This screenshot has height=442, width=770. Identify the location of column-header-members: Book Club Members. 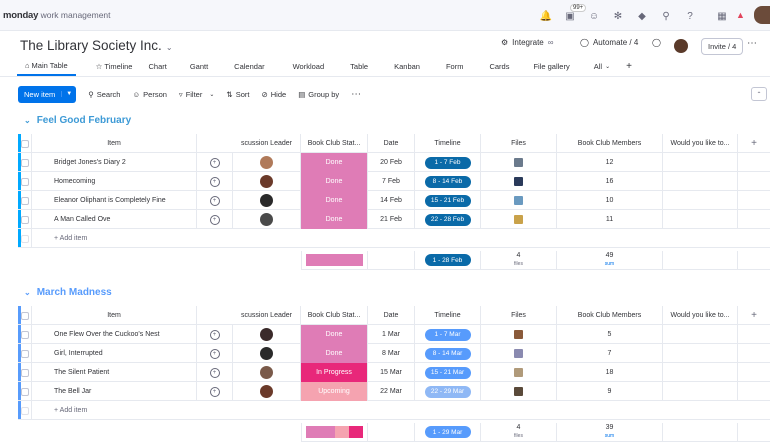
(610, 143).